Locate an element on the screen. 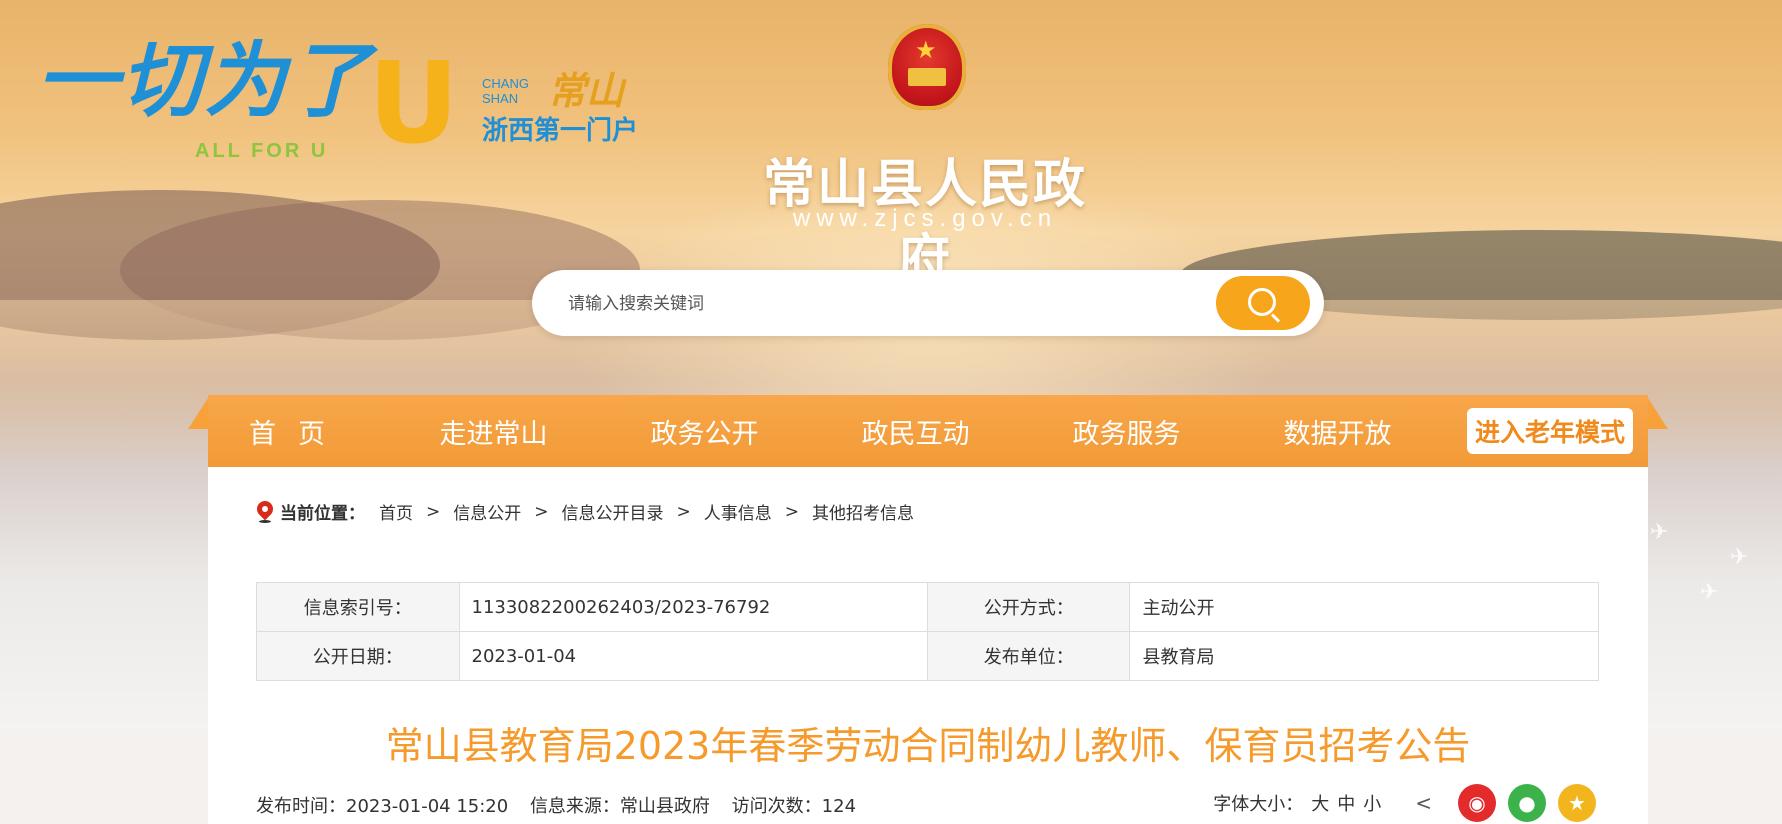 The image size is (1782, 824). method-label: 公开方式： is located at coordinates (1028, 607).